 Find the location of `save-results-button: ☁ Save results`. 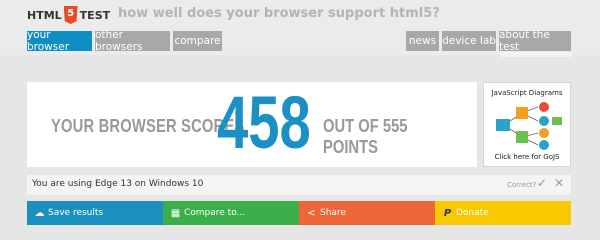

save-results-button: ☁ Save results is located at coordinates (95, 213).